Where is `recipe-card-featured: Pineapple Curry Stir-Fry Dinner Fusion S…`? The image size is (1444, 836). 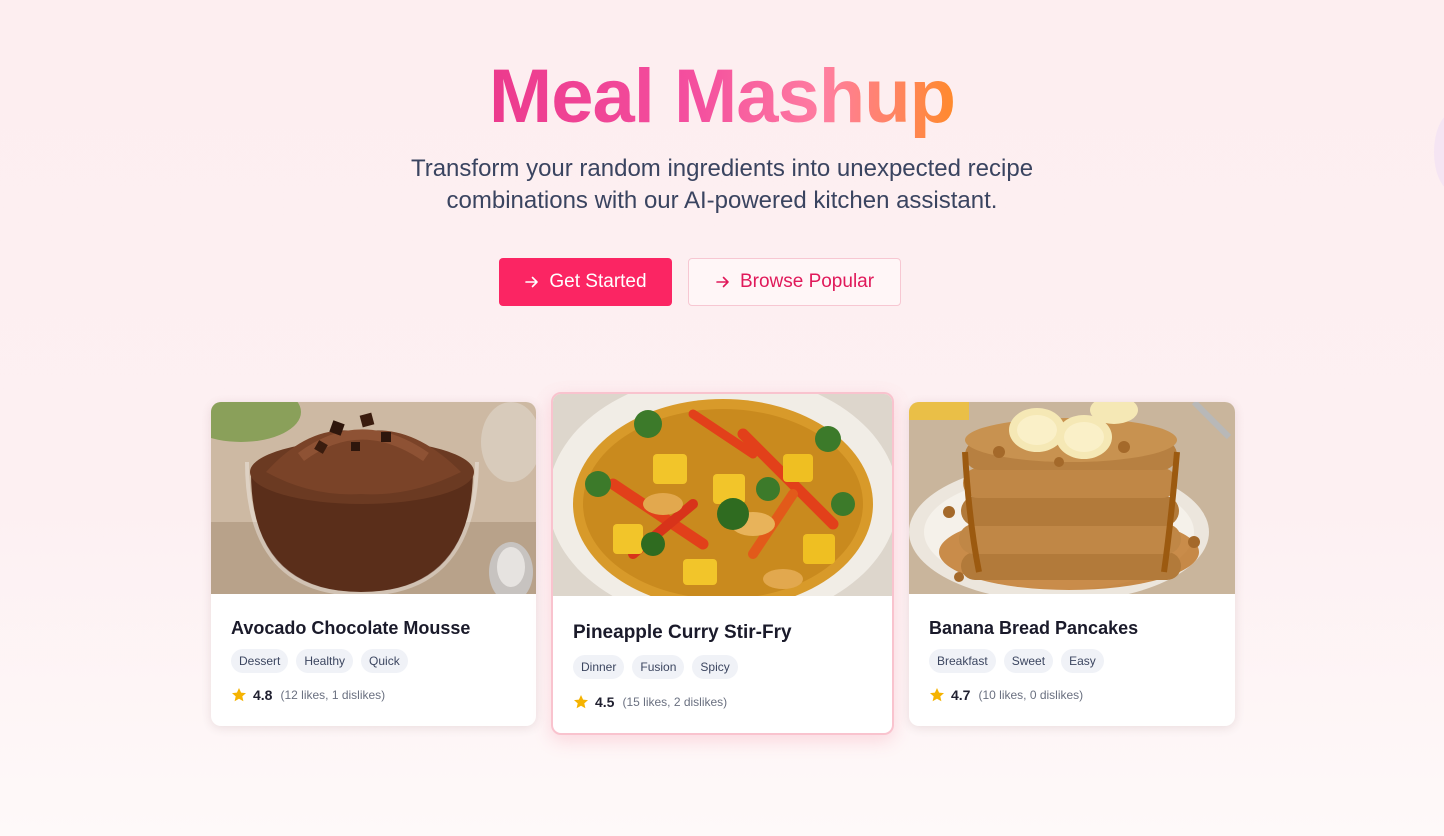 recipe-card-featured: Pineapple Curry Stir-Fry Dinner Fusion S… is located at coordinates (722, 563).